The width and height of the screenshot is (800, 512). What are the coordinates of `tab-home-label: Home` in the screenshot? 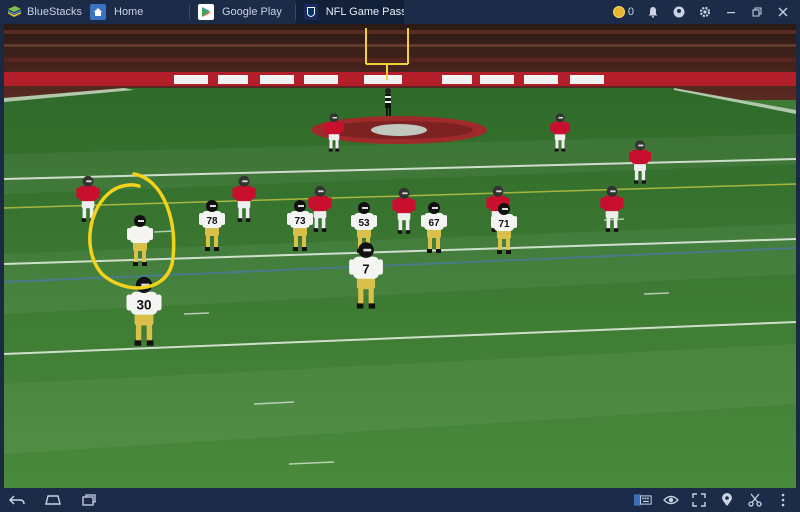 It's located at (129, 12).